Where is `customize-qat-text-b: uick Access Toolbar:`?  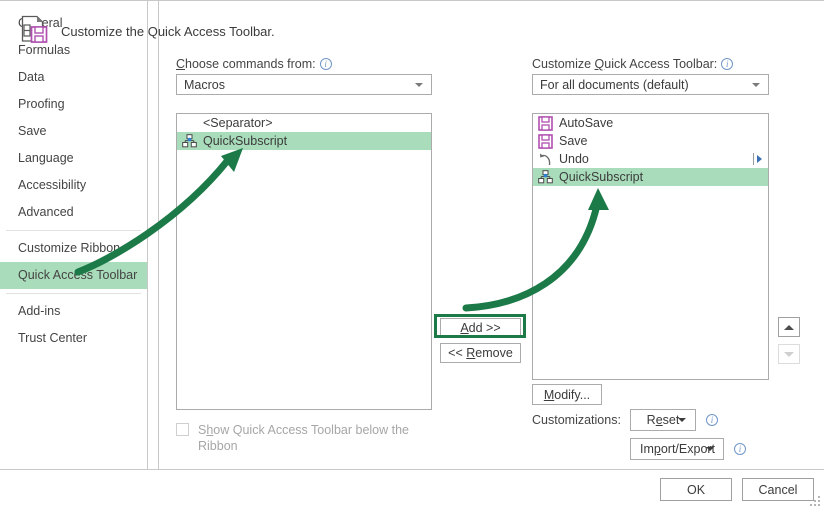
customize-qat-text-b: uick Access Toolbar: is located at coordinates (661, 64).